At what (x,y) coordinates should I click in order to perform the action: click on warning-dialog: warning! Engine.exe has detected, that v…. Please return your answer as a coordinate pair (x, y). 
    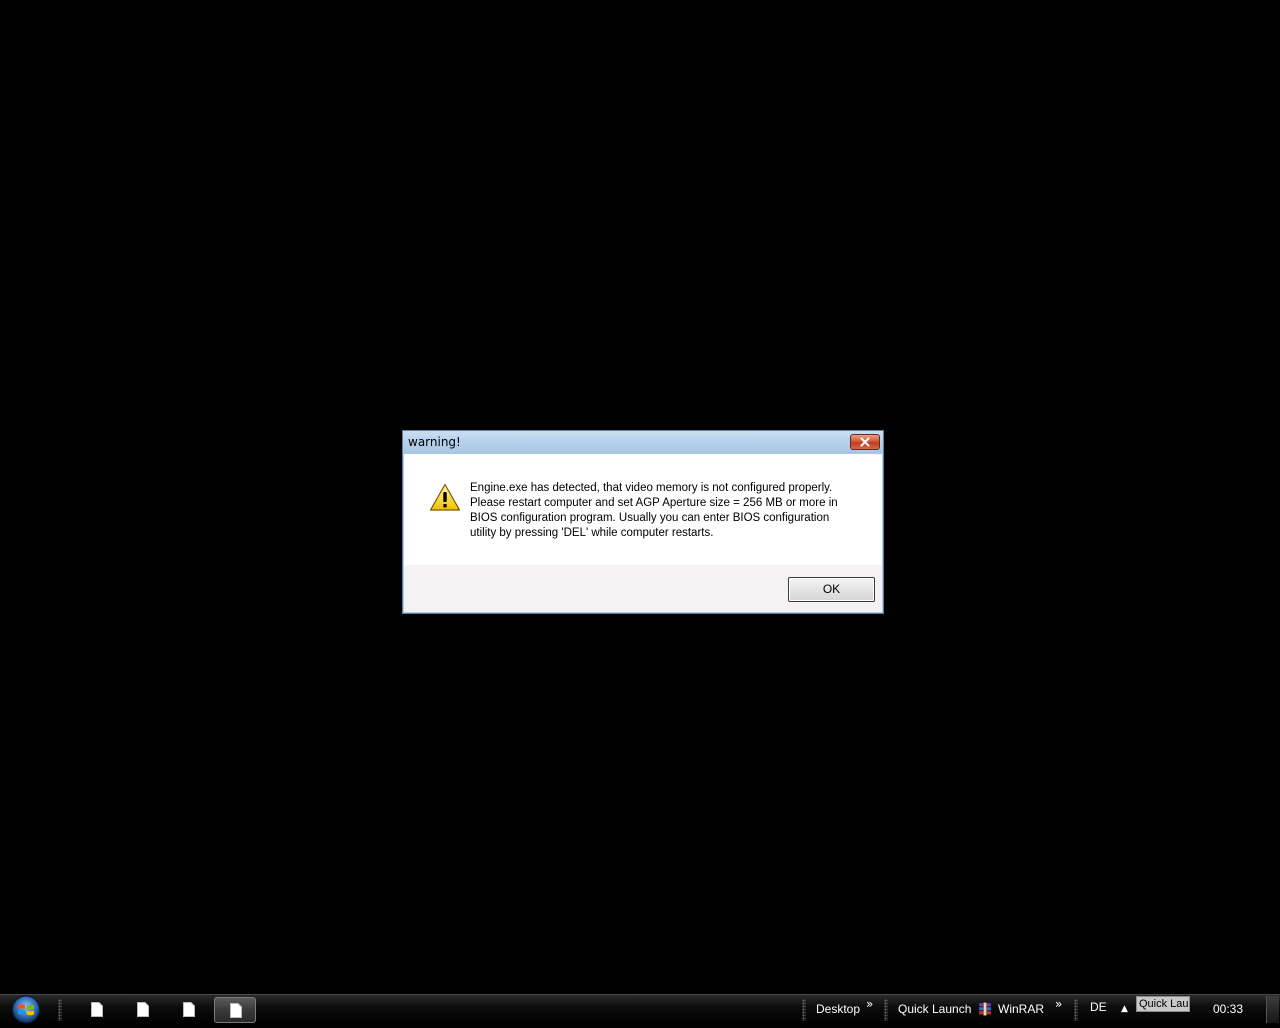
    Looking at the image, I should click on (643, 522).